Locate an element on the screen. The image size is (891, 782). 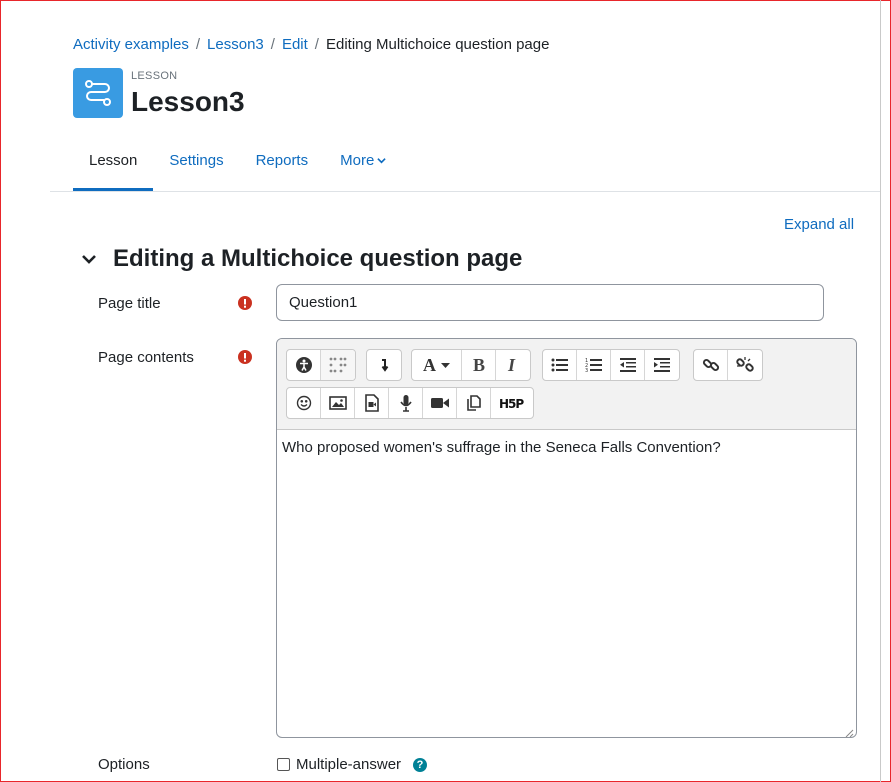
manage-files-button is located at coordinates (474, 403).